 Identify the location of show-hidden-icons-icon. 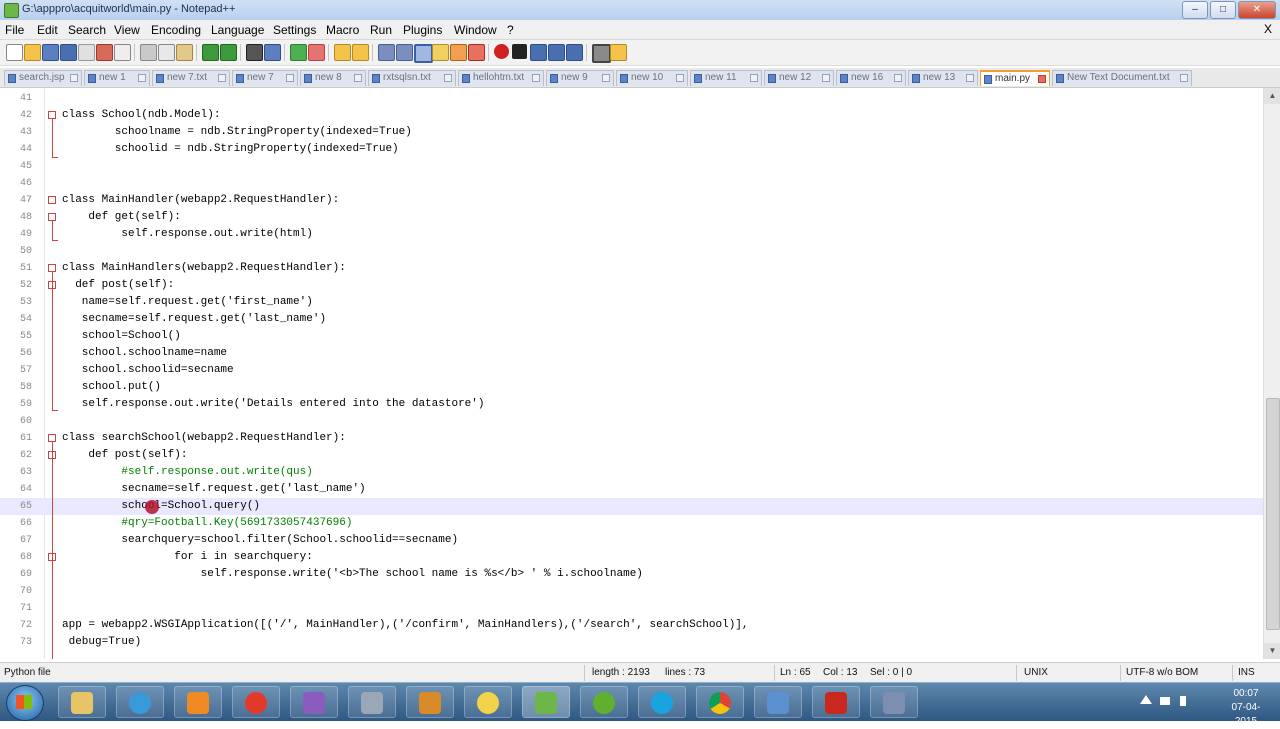
(1146, 699).